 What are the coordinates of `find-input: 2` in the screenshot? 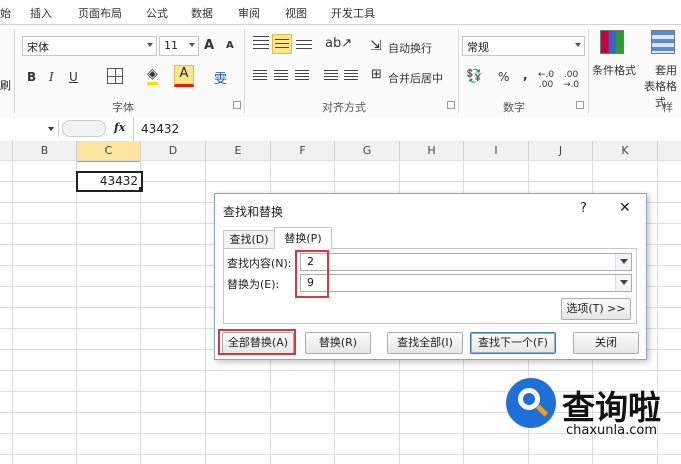 It's located at (466, 262).